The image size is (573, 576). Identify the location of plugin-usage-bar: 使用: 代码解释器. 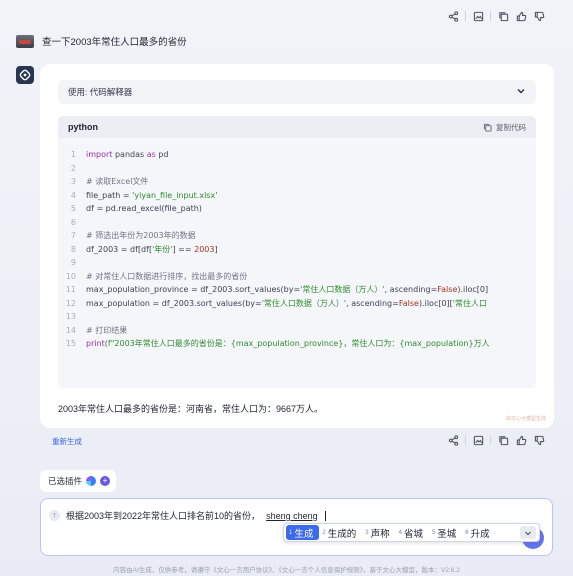
(297, 92).